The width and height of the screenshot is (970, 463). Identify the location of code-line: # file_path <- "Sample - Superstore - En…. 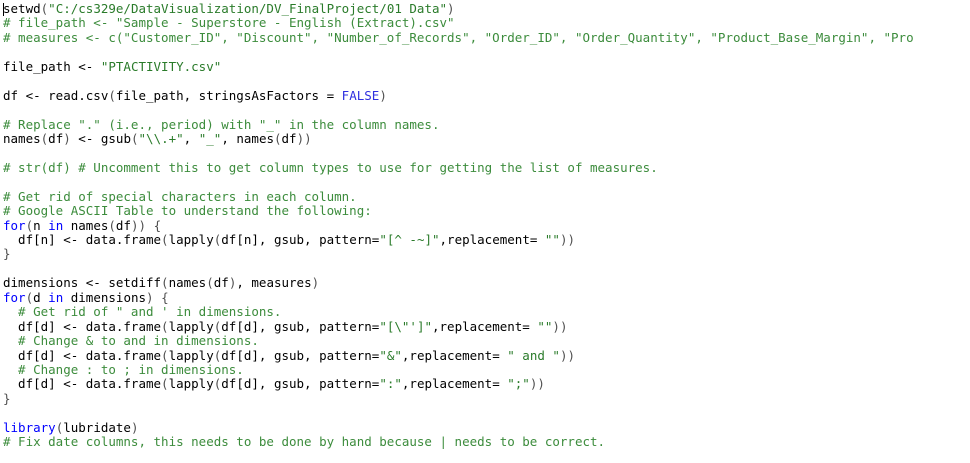
(458, 23).